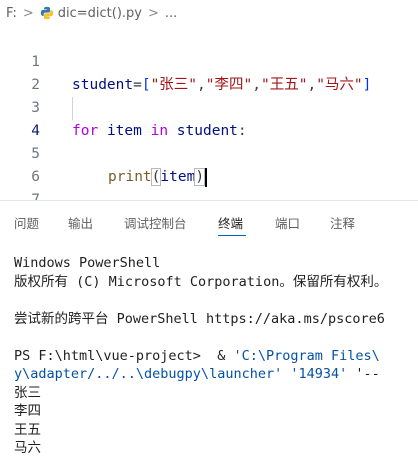  What do you see at coordinates (100, 13) in the screenshot?
I see `breadcrumb-file: dic=dict().py` at bounding box center [100, 13].